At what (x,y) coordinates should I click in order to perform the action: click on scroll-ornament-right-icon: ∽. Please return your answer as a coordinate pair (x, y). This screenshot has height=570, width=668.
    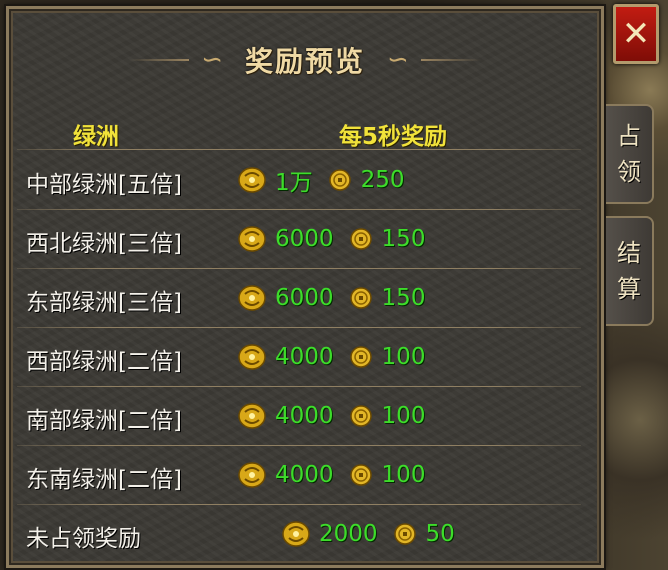
    Looking at the image, I should click on (398, 60).